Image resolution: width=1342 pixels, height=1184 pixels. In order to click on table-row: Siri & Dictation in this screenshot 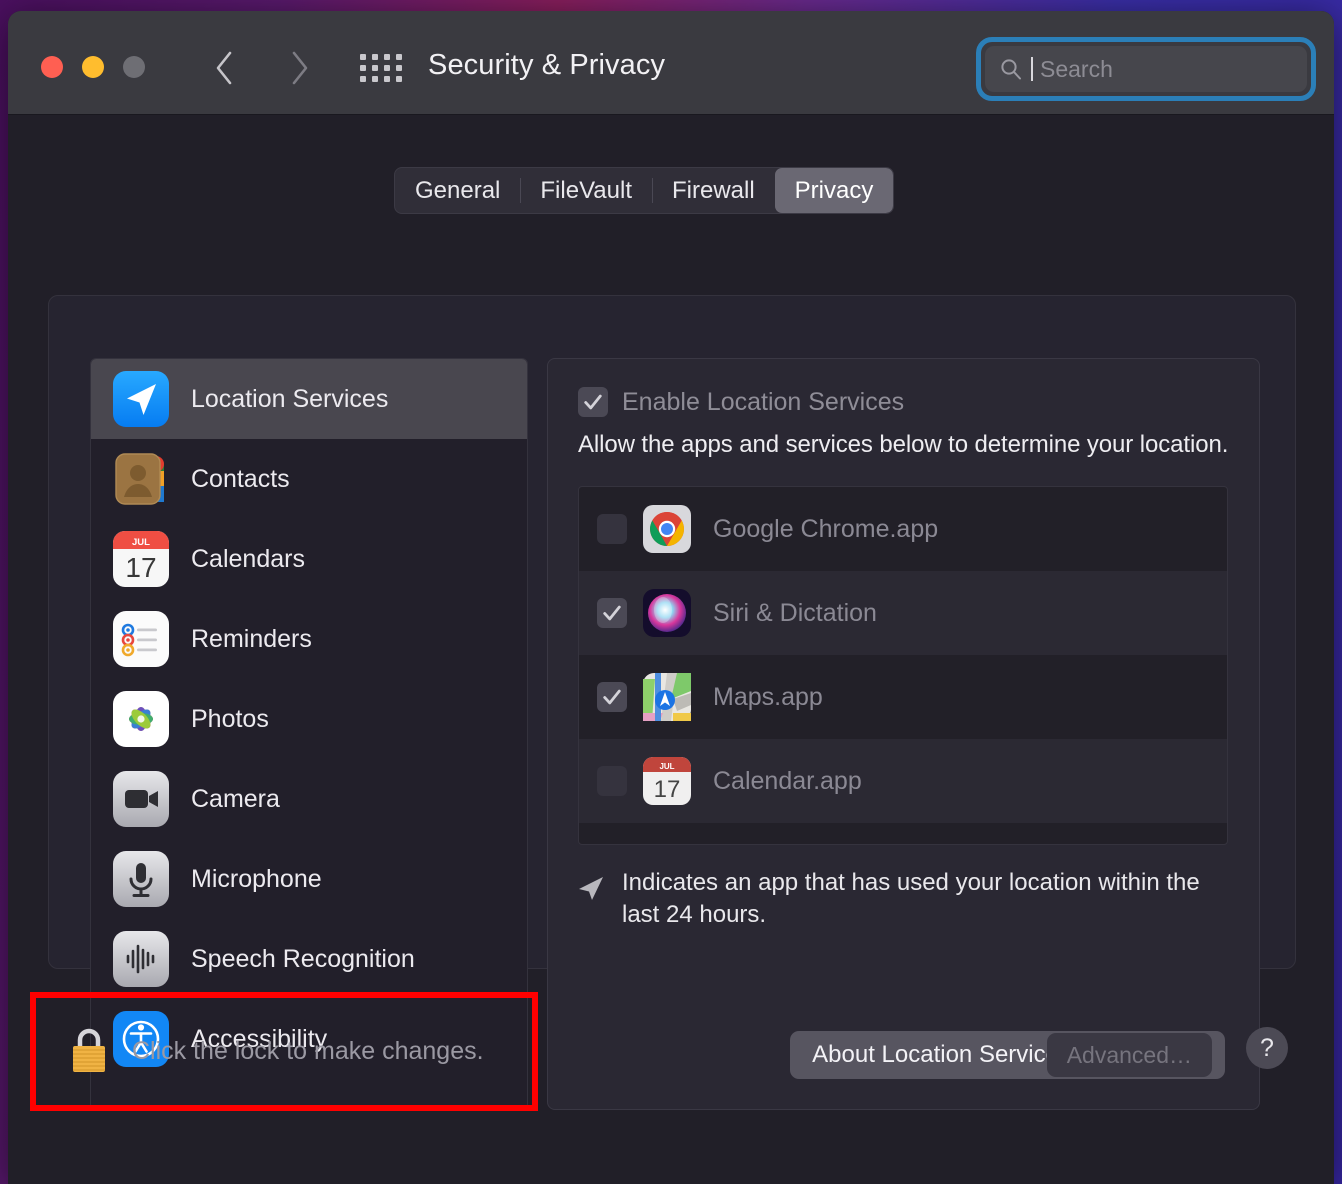, I will do `click(903, 613)`.